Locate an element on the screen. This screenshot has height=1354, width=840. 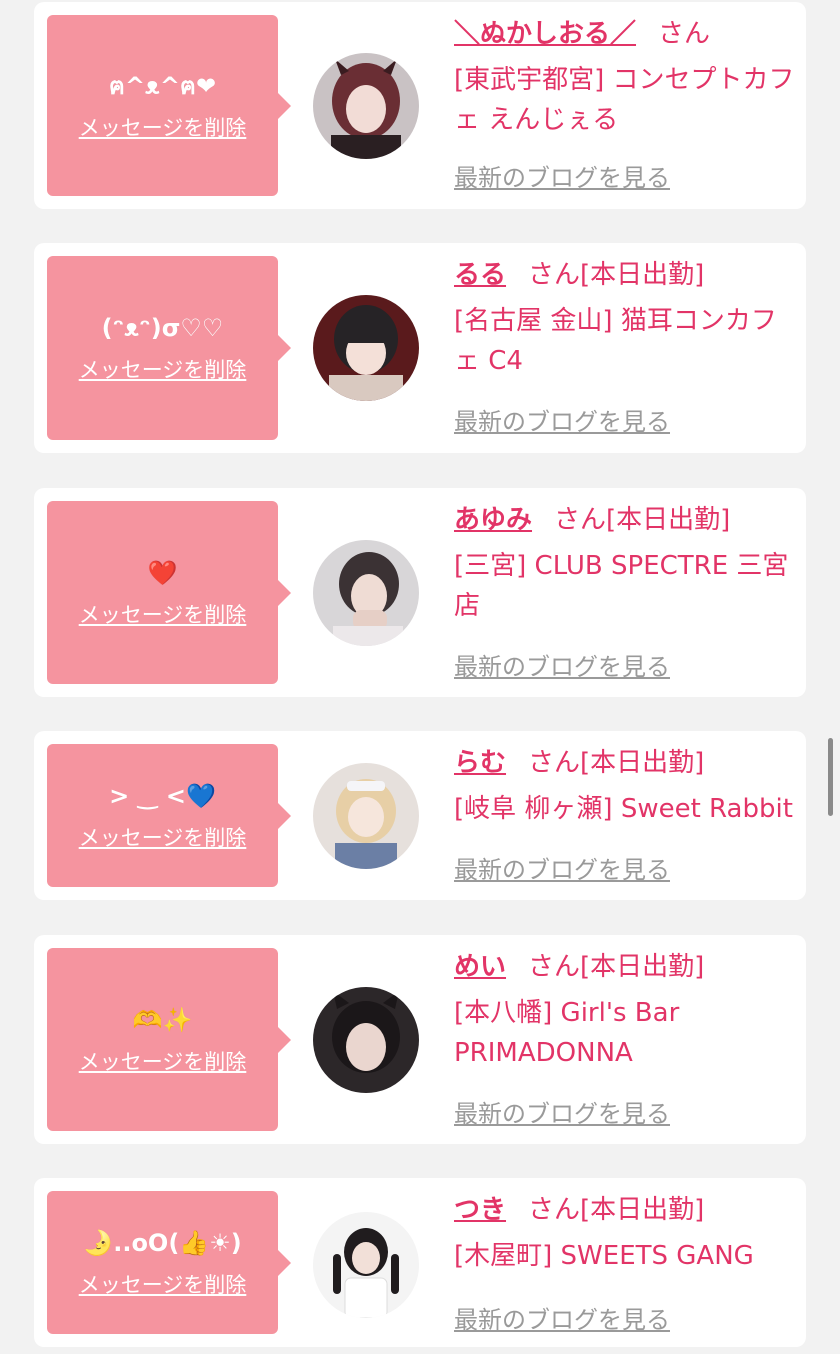
scrollbar is located at coordinates (830, 777).